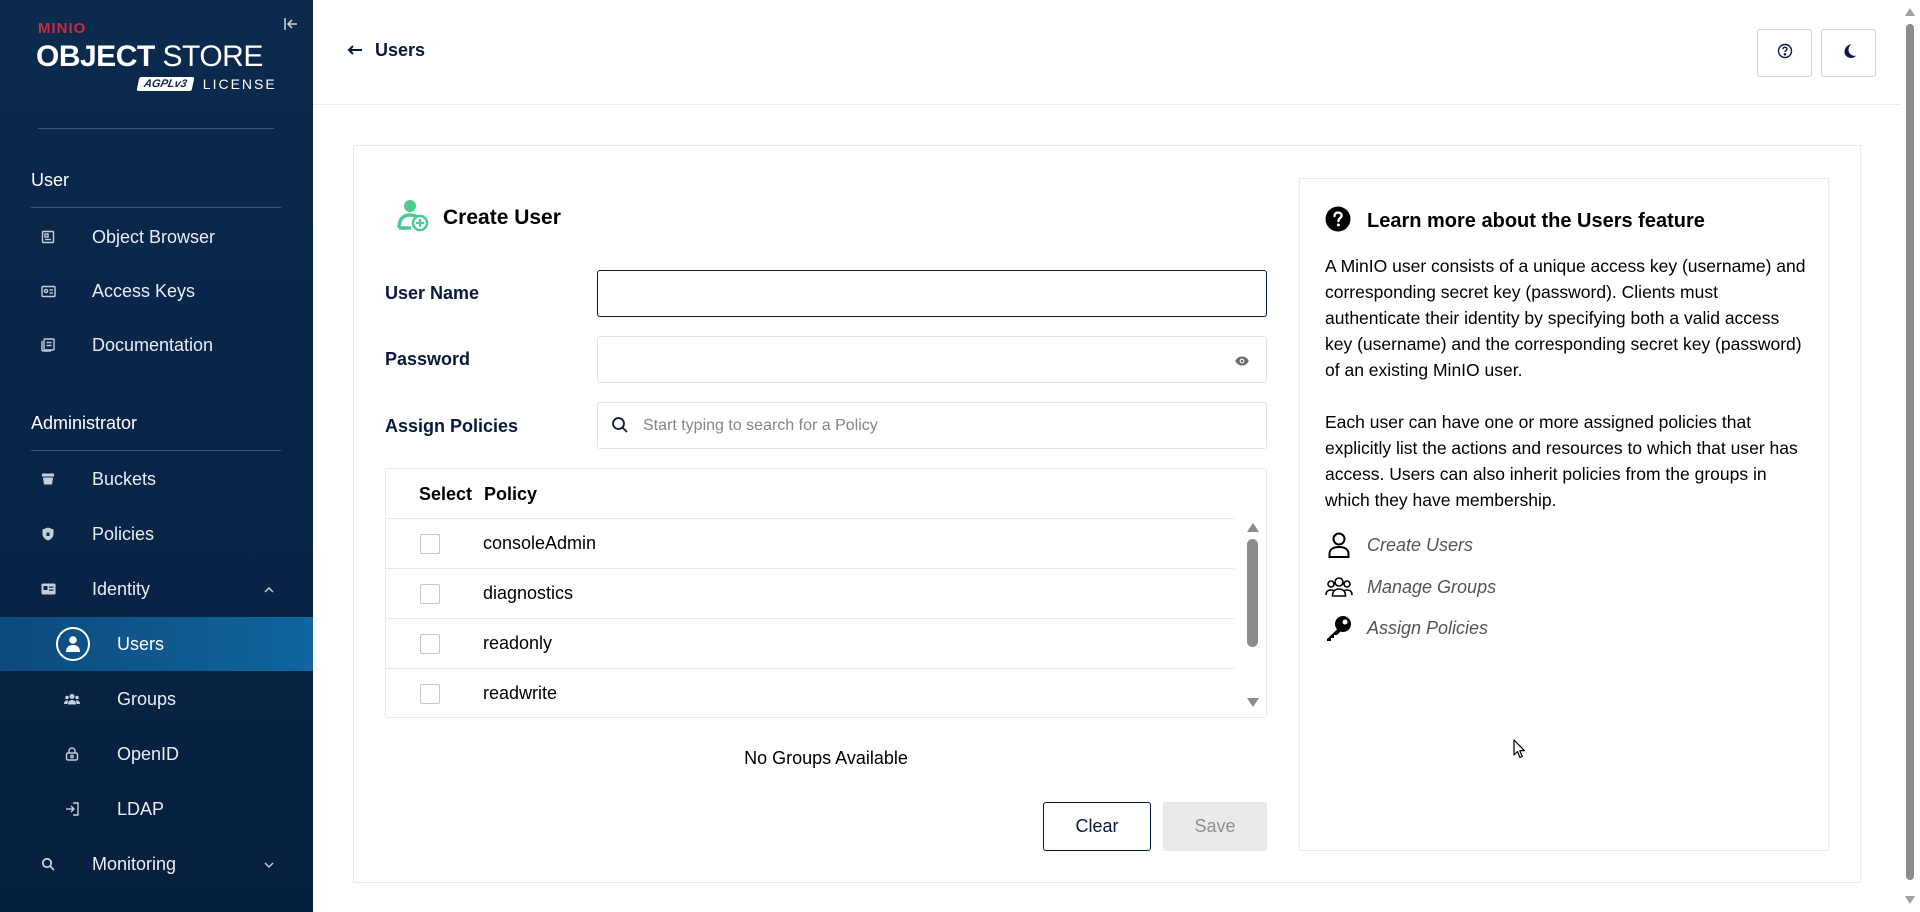 The height and width of the screenshot is (912, 1920). I want to click on back-link-label: Users, so click(400, 50).